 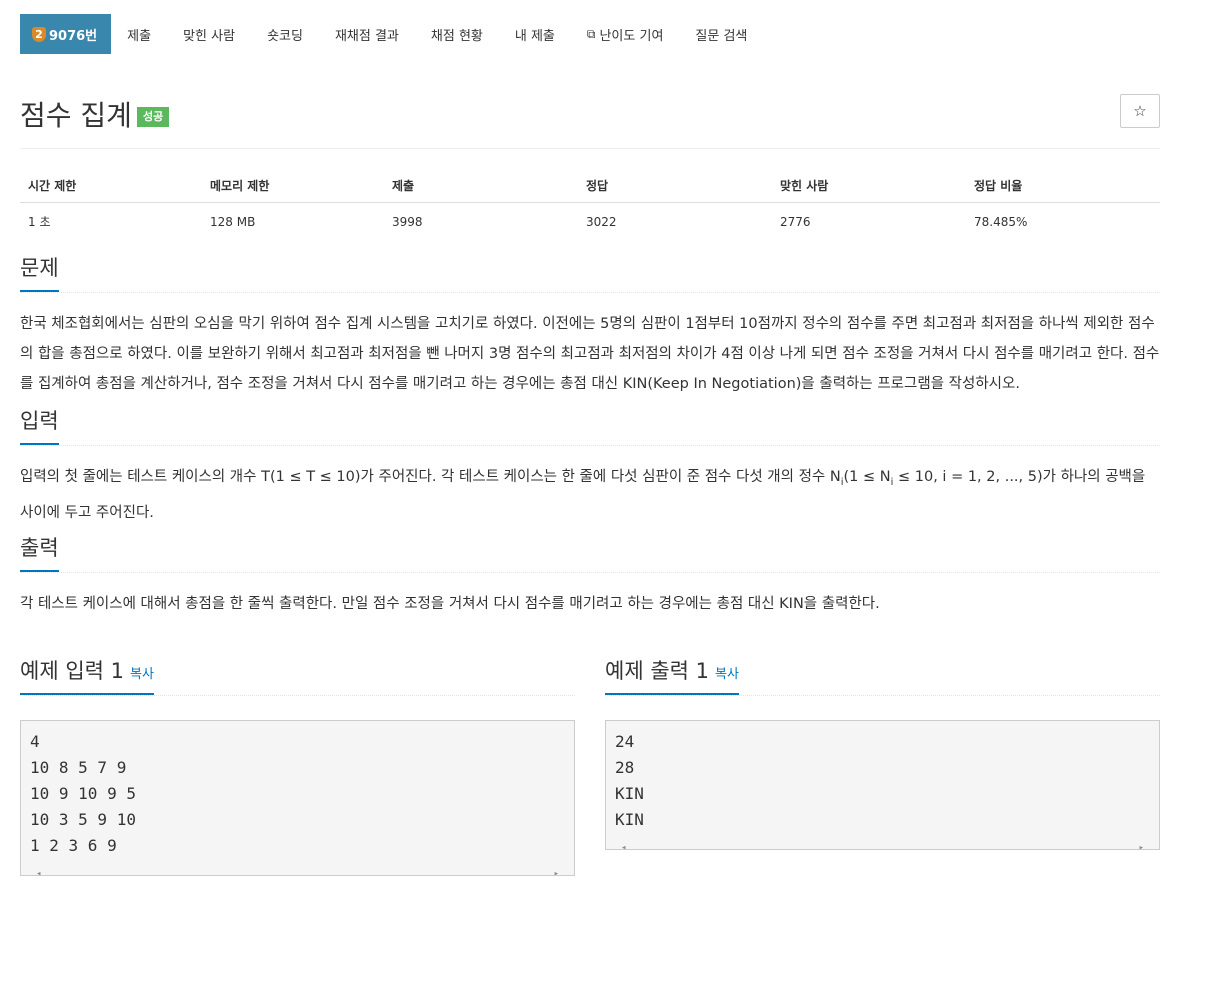 I want to click on code-line: 4, so click(x=35, y=741).